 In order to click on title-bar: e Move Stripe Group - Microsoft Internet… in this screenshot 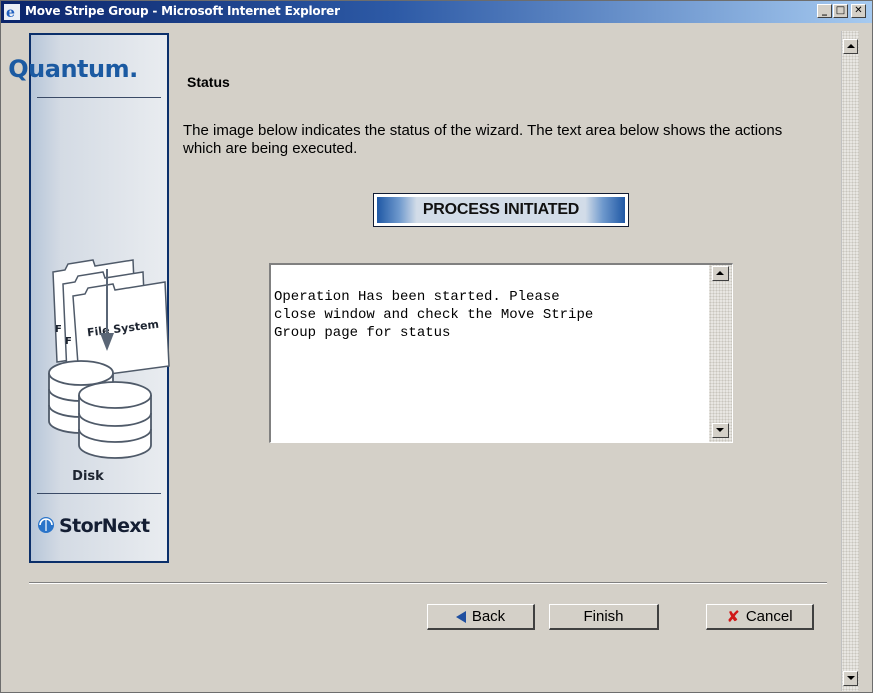, I will do `click(436, 12)`.